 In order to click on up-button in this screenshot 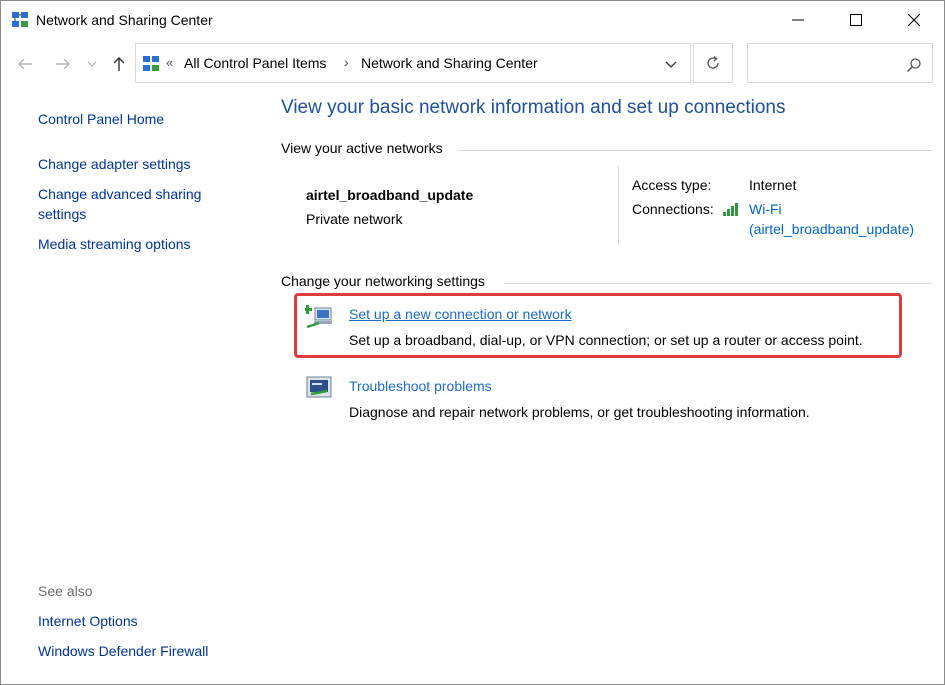, I will do `click(119, 64)`.